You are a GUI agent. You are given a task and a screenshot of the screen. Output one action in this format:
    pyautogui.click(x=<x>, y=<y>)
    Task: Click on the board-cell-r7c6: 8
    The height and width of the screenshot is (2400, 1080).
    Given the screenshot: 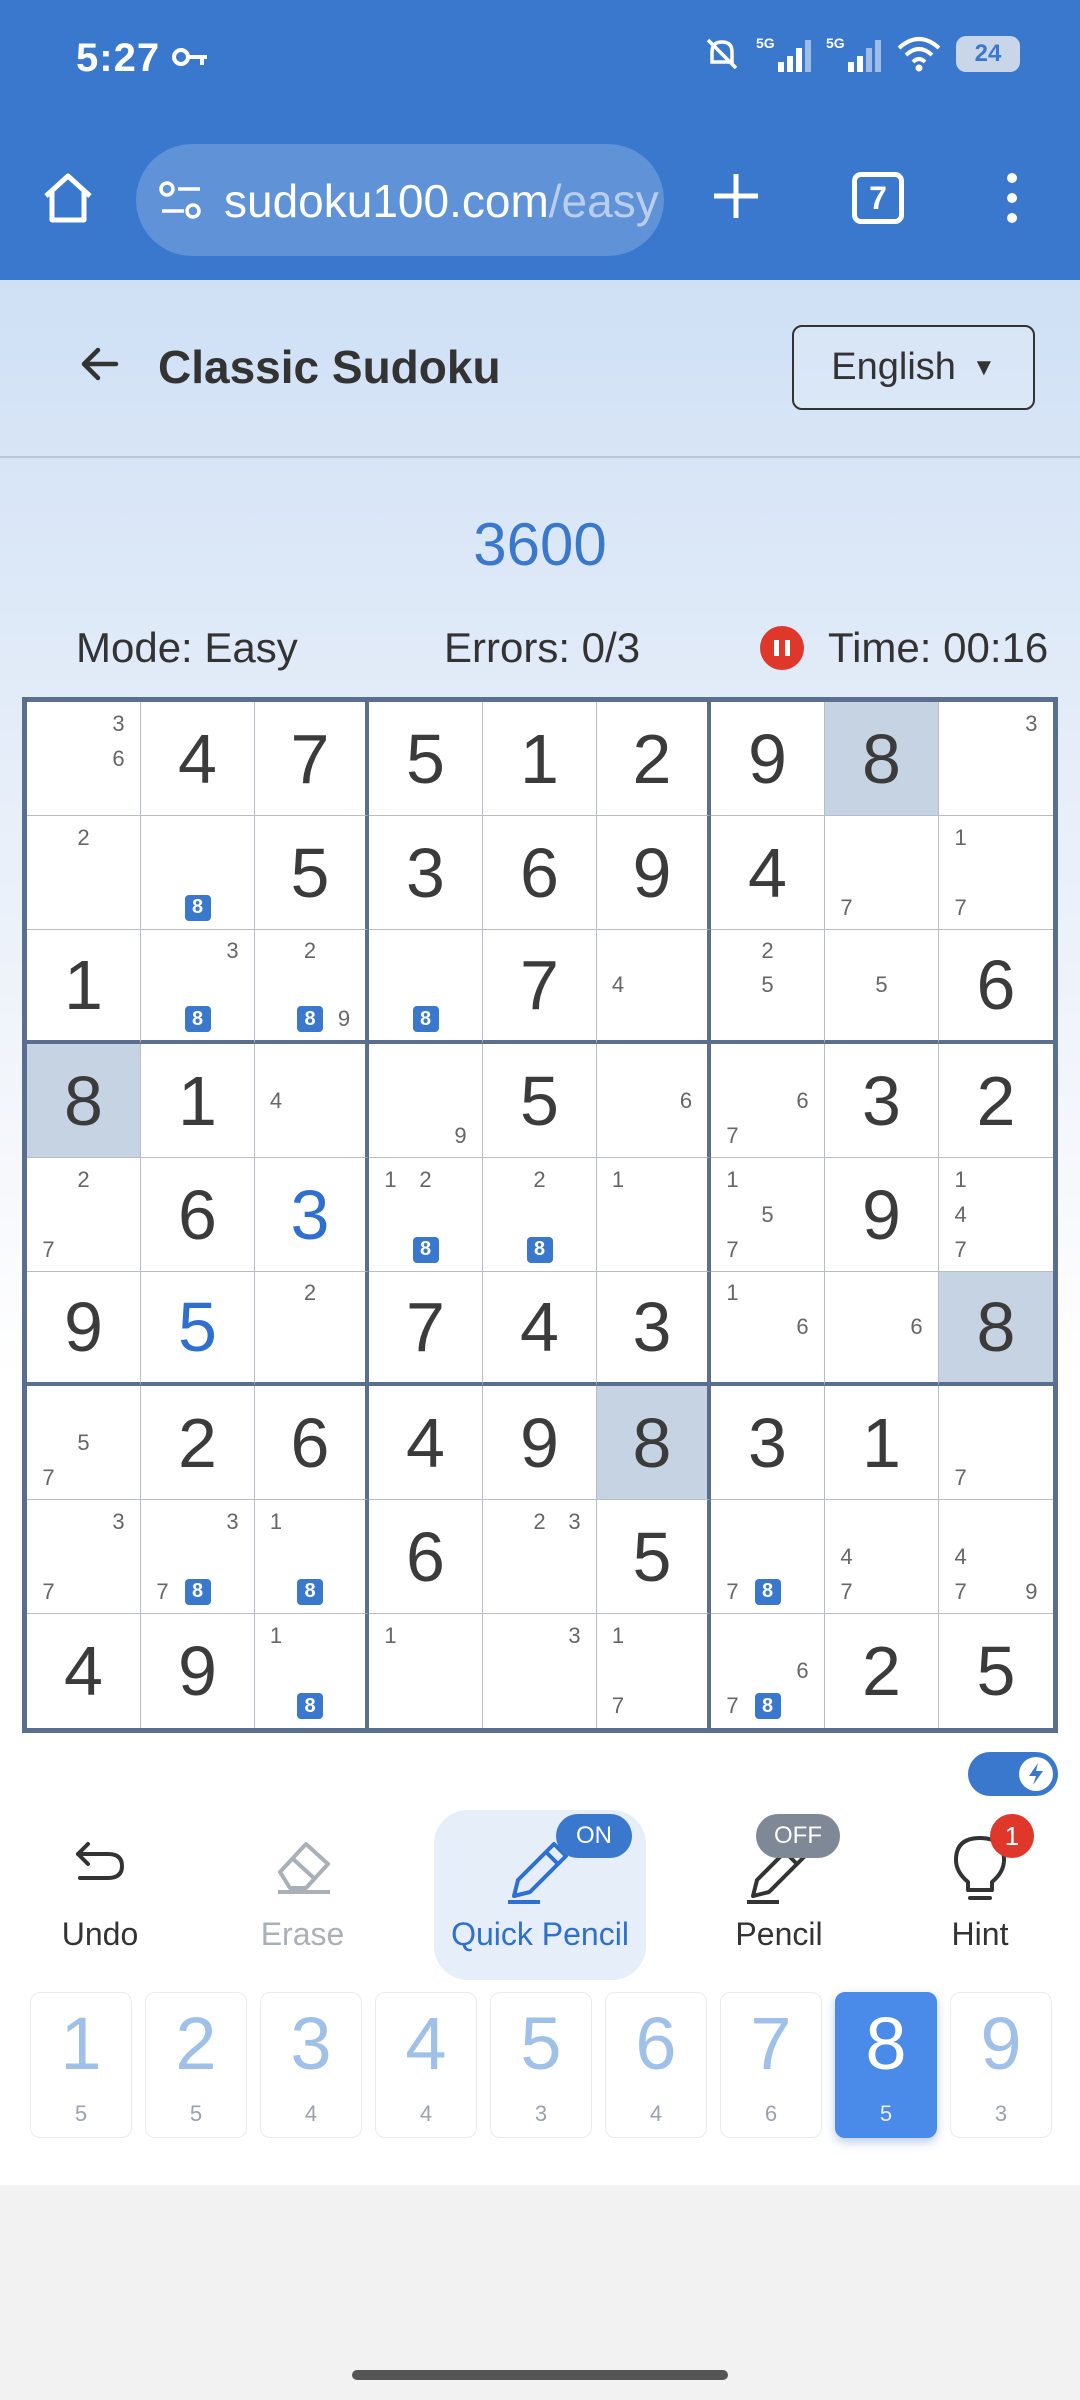 What is the action you would take?
    pyautogui.click(x=654, y=1443)
    